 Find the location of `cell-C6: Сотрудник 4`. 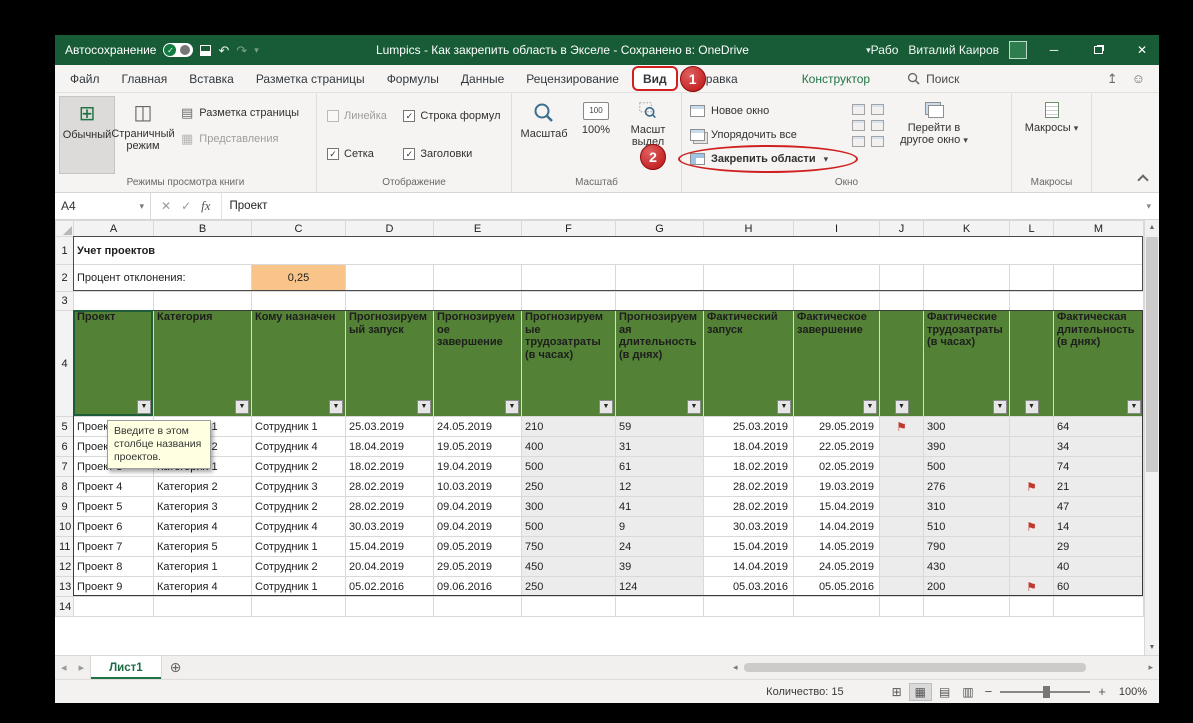

cell-C6: Сотрудник 4 is located at coordinates (298, 446).